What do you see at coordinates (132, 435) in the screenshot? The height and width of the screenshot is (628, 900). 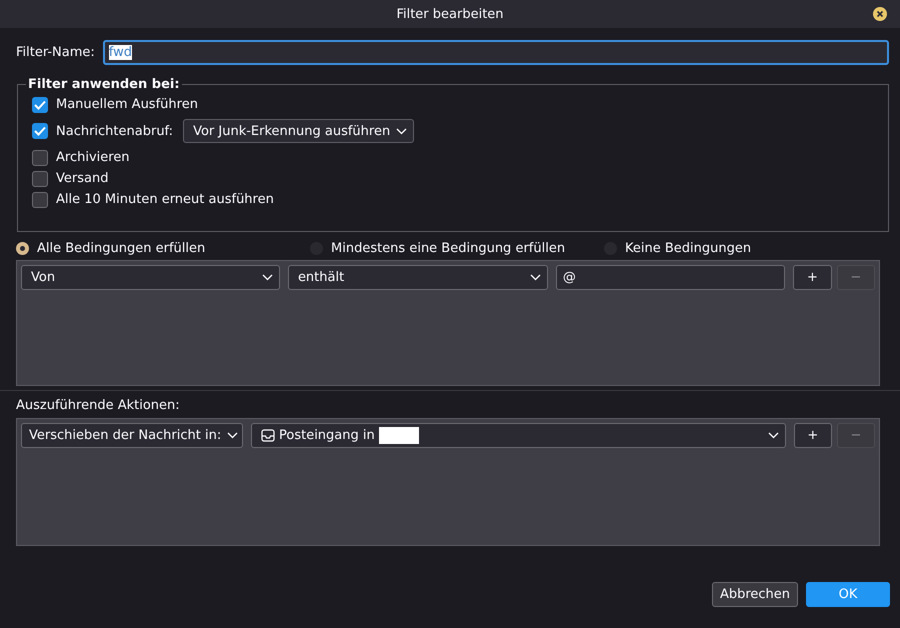 I see `action-dropdown: Verschieben der Nachricht in:` at bounding box center [132, 435].